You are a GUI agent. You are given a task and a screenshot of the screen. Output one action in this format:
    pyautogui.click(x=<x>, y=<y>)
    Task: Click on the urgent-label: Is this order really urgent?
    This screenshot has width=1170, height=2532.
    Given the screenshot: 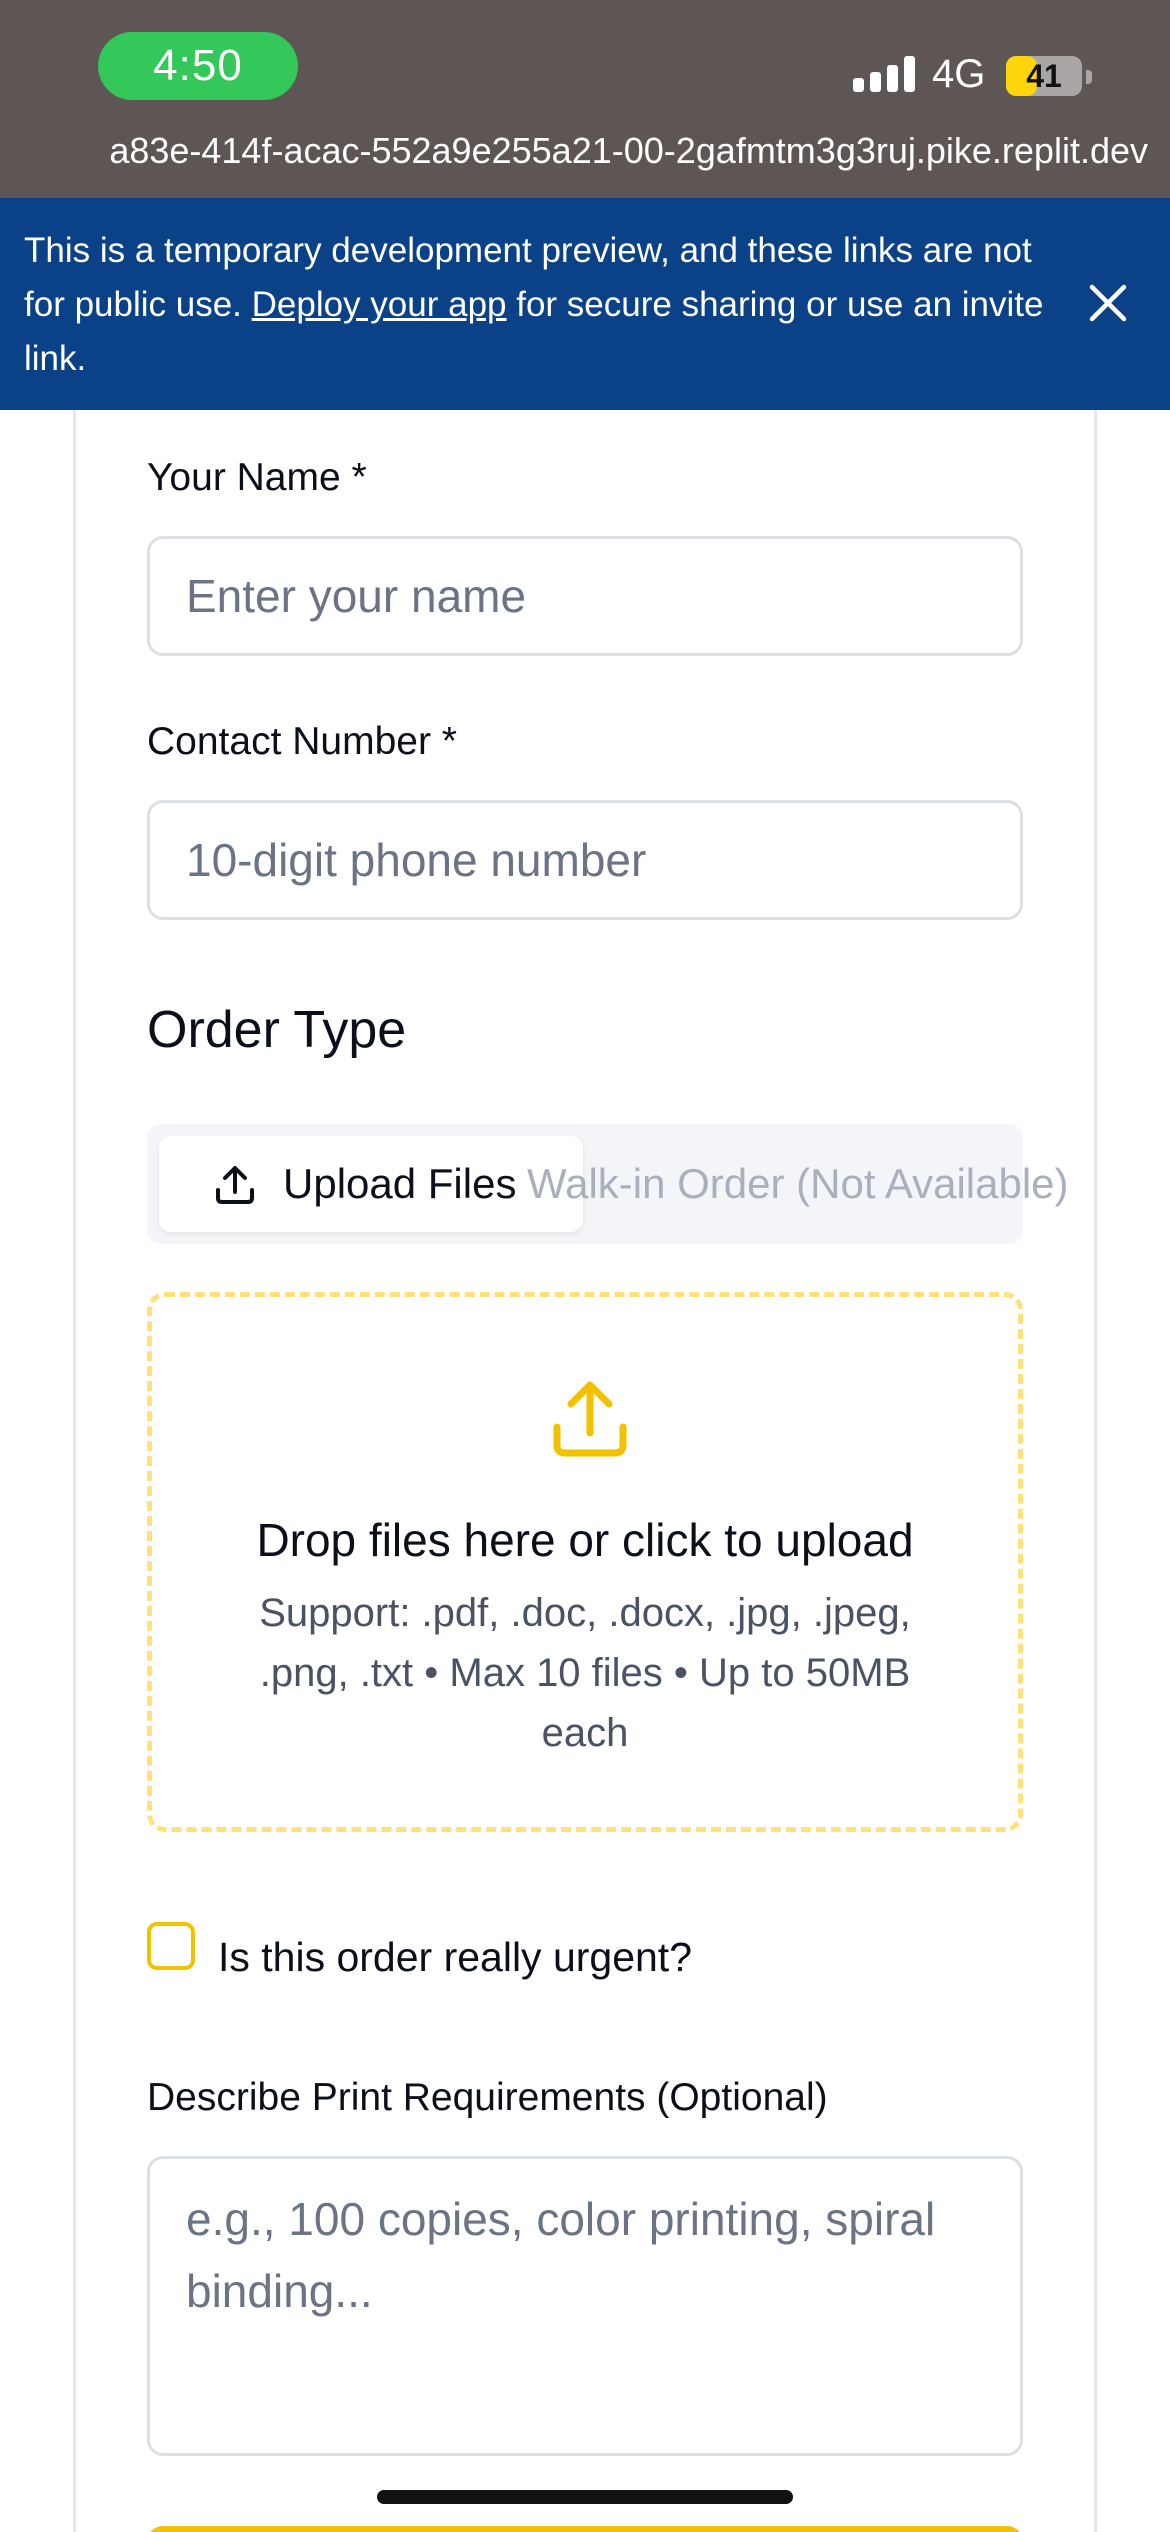 What is the action you would take?
    pyautogui.click(x=455, y=1957)
    